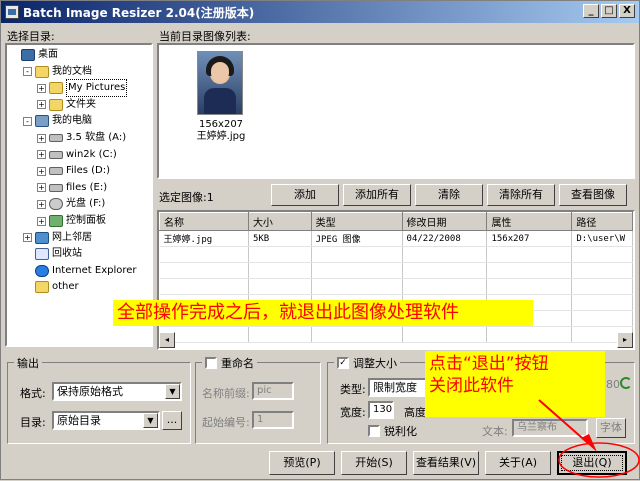  Describe the element at coordinates (42, 270) in the screenshot. I see `ie-icon` at that location.